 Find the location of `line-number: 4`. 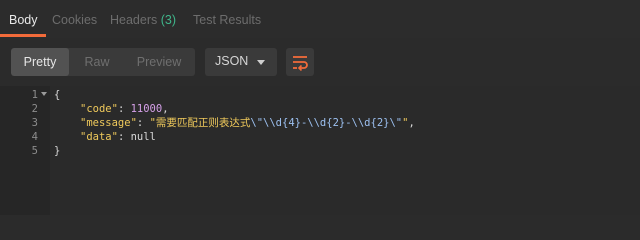

line-number: 4 is located at coordinates (34, 137).